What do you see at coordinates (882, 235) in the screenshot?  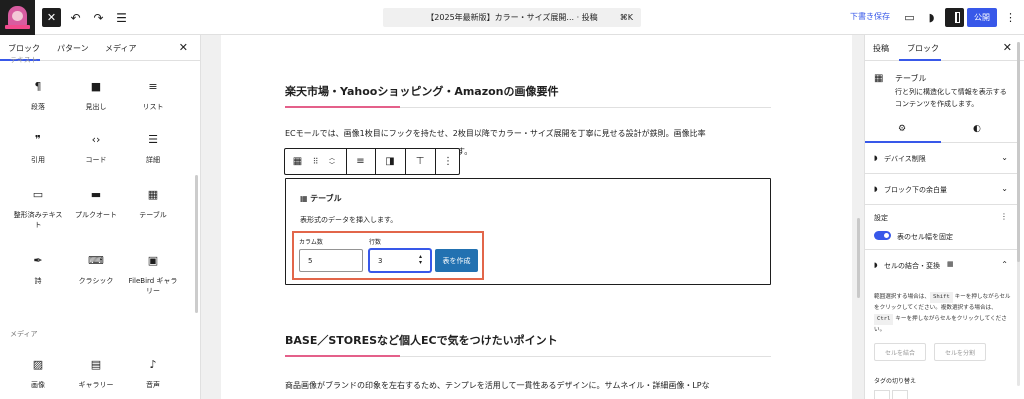 I see `fixed-width-toggle` at bounding box center [882, 235].